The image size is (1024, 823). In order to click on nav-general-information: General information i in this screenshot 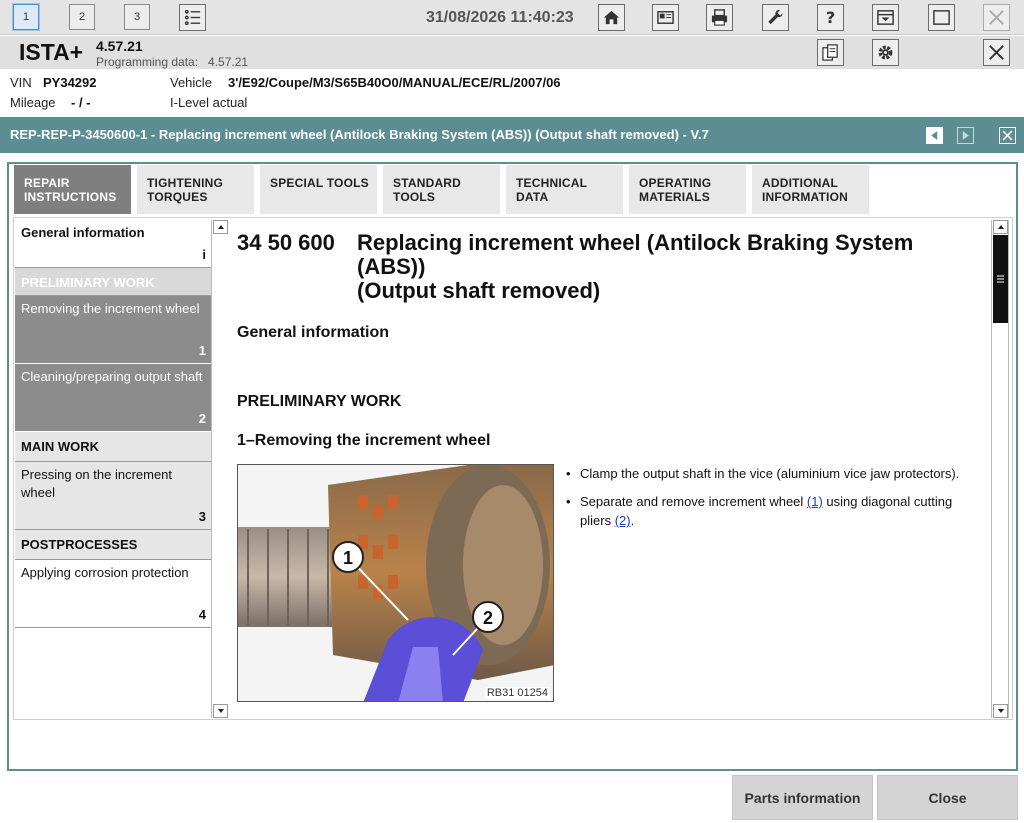, I will do `click(113, 244)`.